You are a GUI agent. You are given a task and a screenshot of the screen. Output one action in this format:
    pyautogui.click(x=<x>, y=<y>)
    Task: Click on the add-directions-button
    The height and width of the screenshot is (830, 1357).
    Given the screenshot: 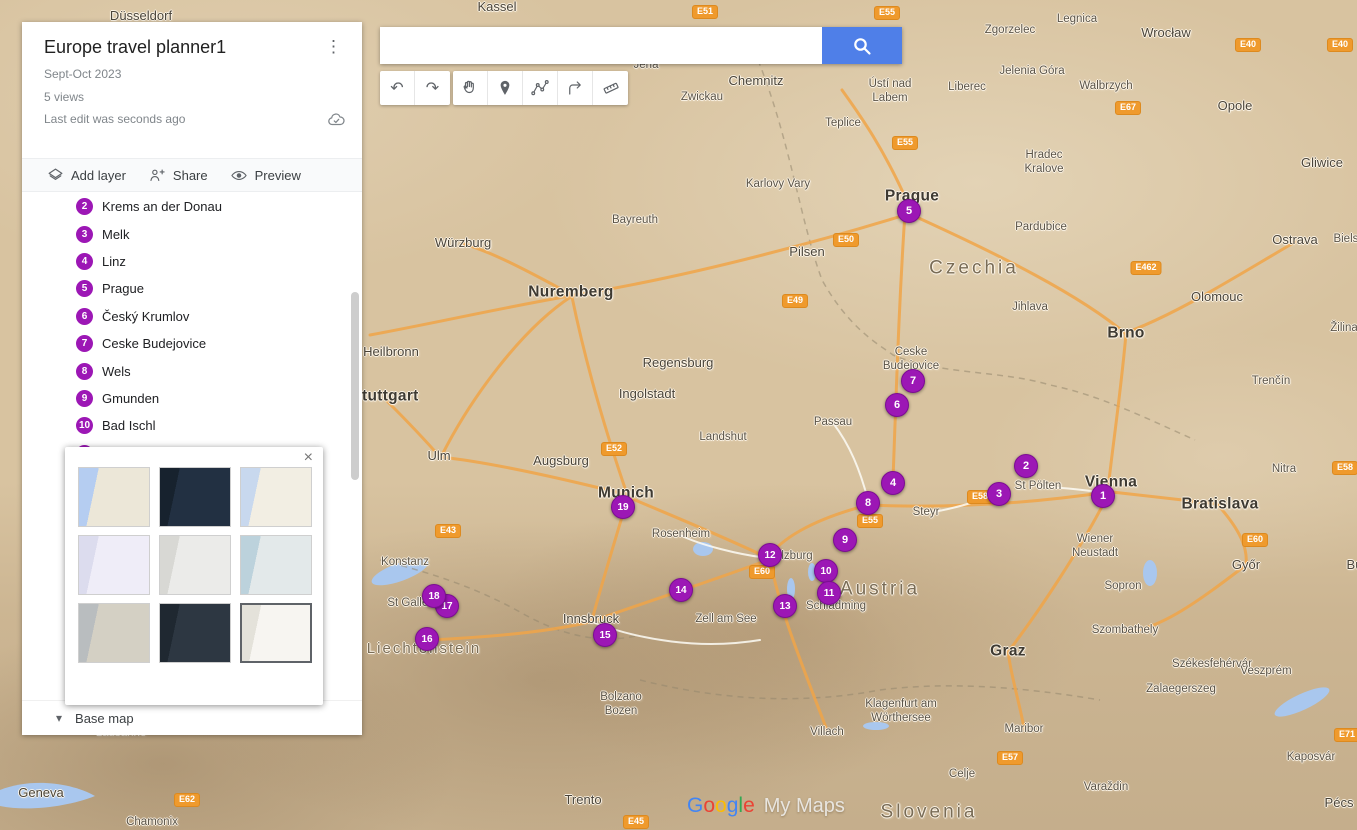 What is the action you would take?
    pyautogui.click(x=575, y=88)
    